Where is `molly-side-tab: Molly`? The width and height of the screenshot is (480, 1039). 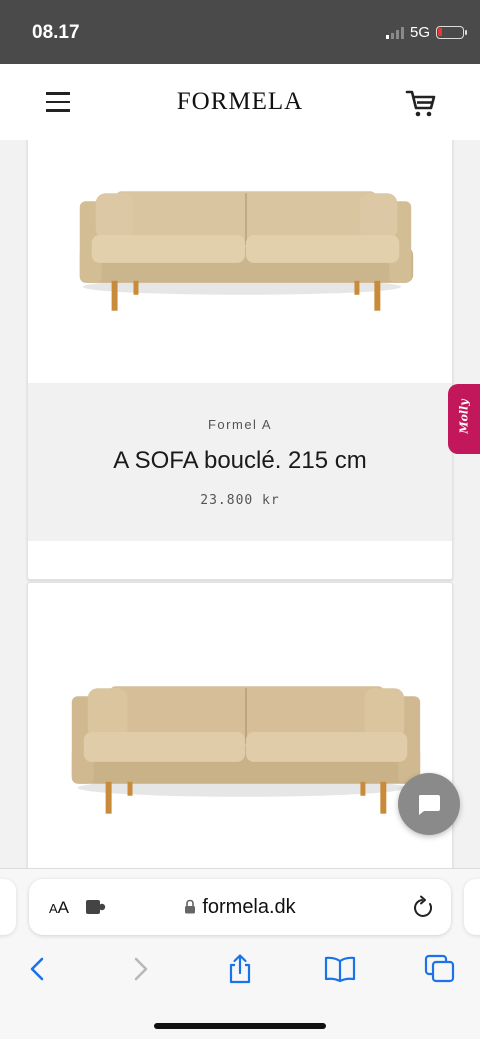 molly-side-tab: Molly is located at coordinates (464, 419).